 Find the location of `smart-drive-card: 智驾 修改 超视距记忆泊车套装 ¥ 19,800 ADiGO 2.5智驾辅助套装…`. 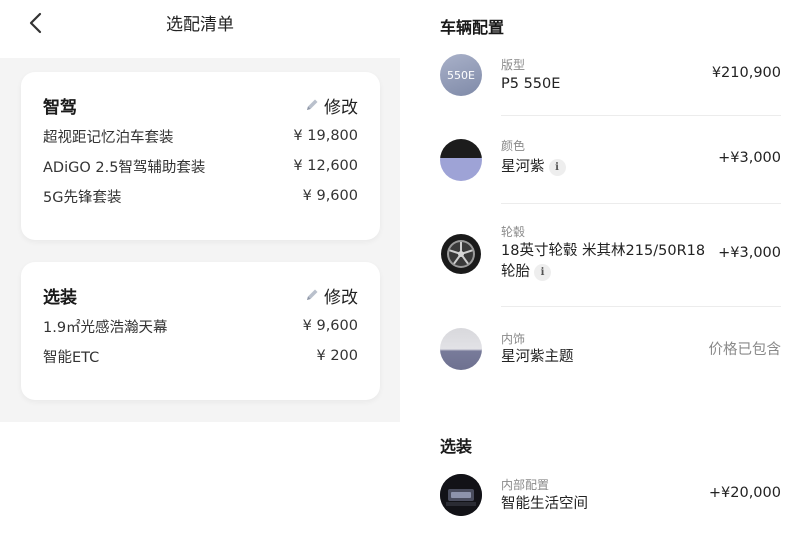

smart-drive-card: 智驾 修改 超视距记忆泊车套装 ¥ 19,800 ADiGO 2.5智驾辅助套装… is located at coordinates (200, 156).